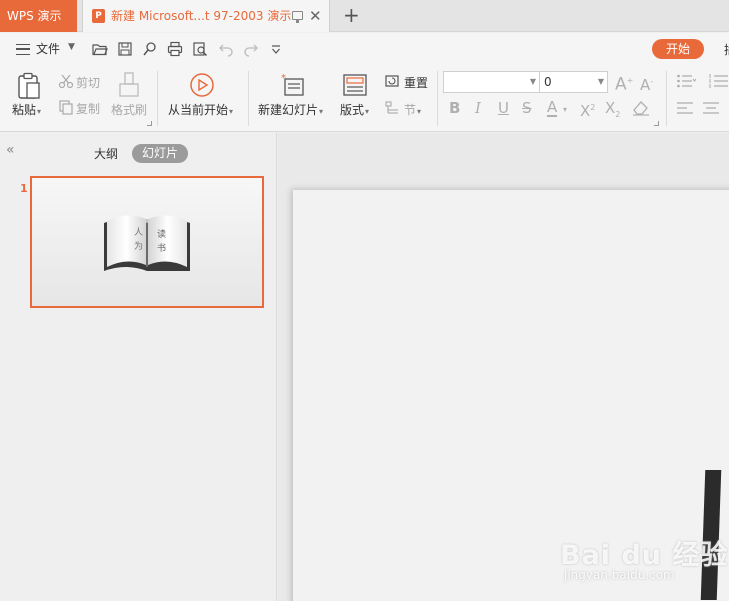  What do you see at coordinates (129, 109) in the screenshot?
I see `format-painter-button: 格式刷` at bounding box center [129, 109].